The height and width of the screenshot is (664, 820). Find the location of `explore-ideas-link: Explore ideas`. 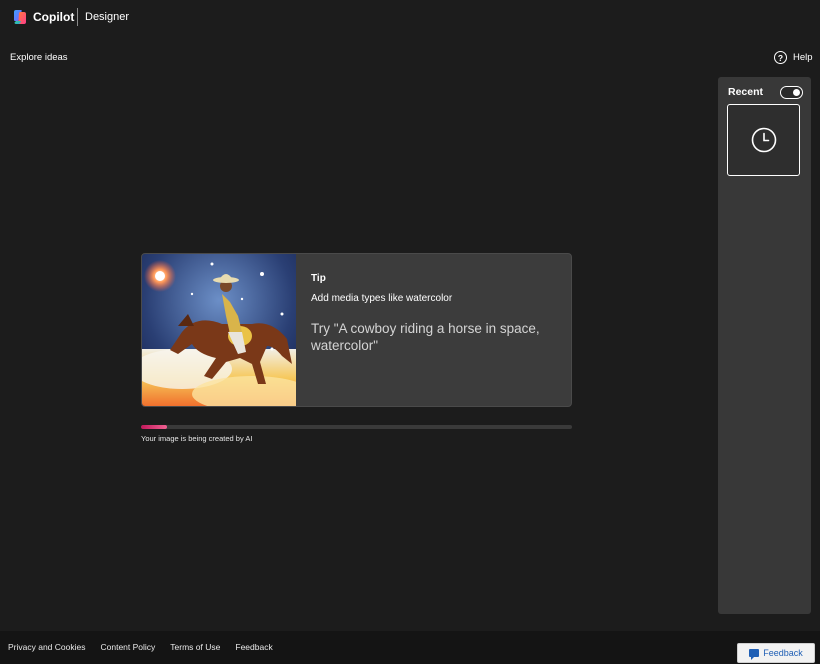

explore-ideas-link: Explore ideas is located at coordinates (39, 57).